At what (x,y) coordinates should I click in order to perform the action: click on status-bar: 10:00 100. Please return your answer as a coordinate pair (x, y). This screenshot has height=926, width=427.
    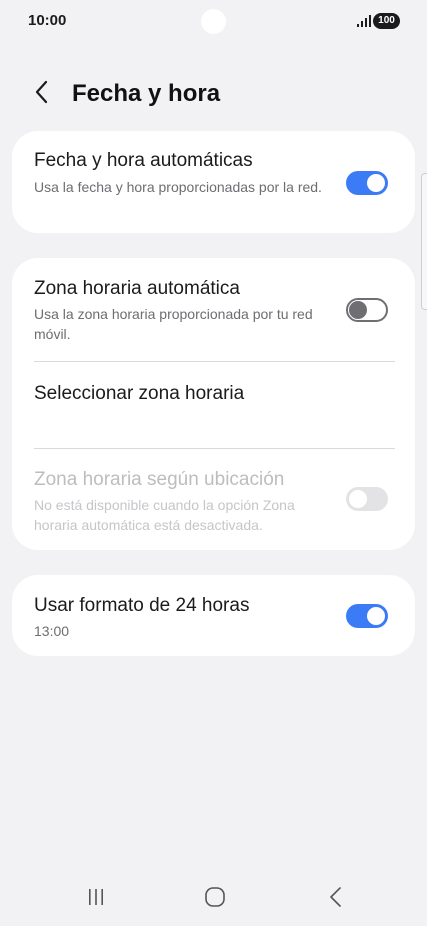
    Looking at the image, I should click on (213, 22).